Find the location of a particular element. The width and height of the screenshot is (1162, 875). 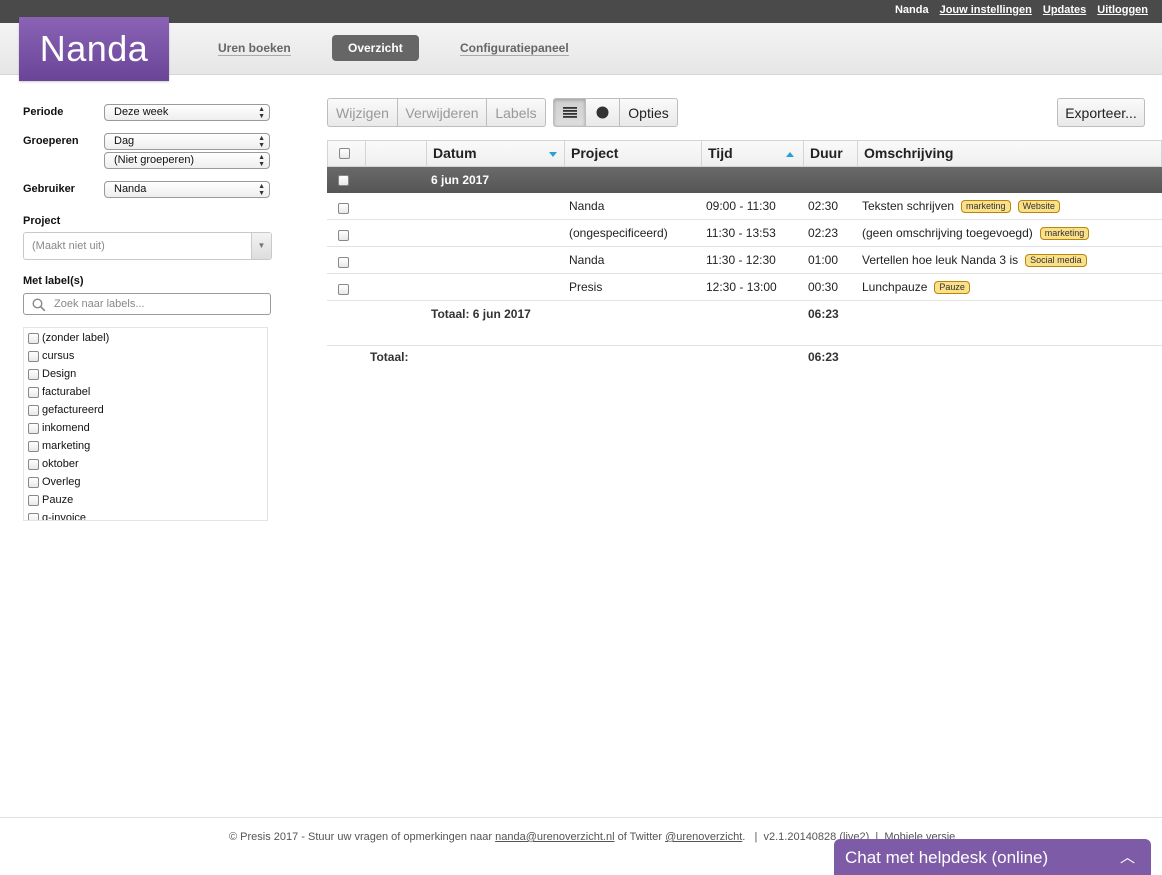

cell-tijd: 12:30 - 13:00 is located at coordinates (741, 287).